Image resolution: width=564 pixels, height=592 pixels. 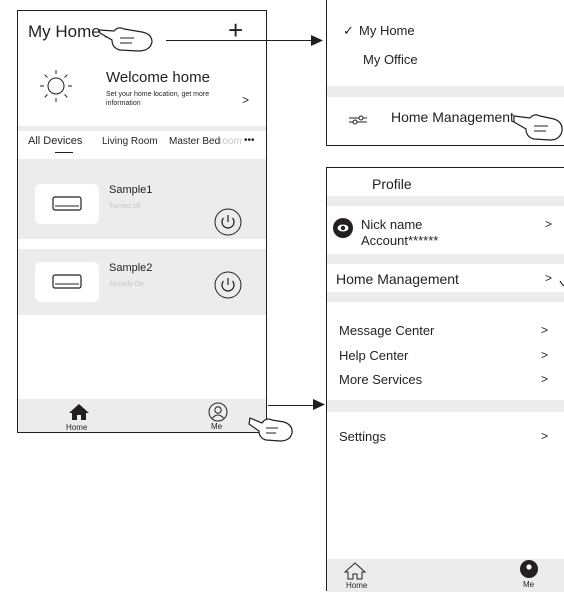 I want to click on device-card: Sample1 Turned off, so click(x=142, y=206).